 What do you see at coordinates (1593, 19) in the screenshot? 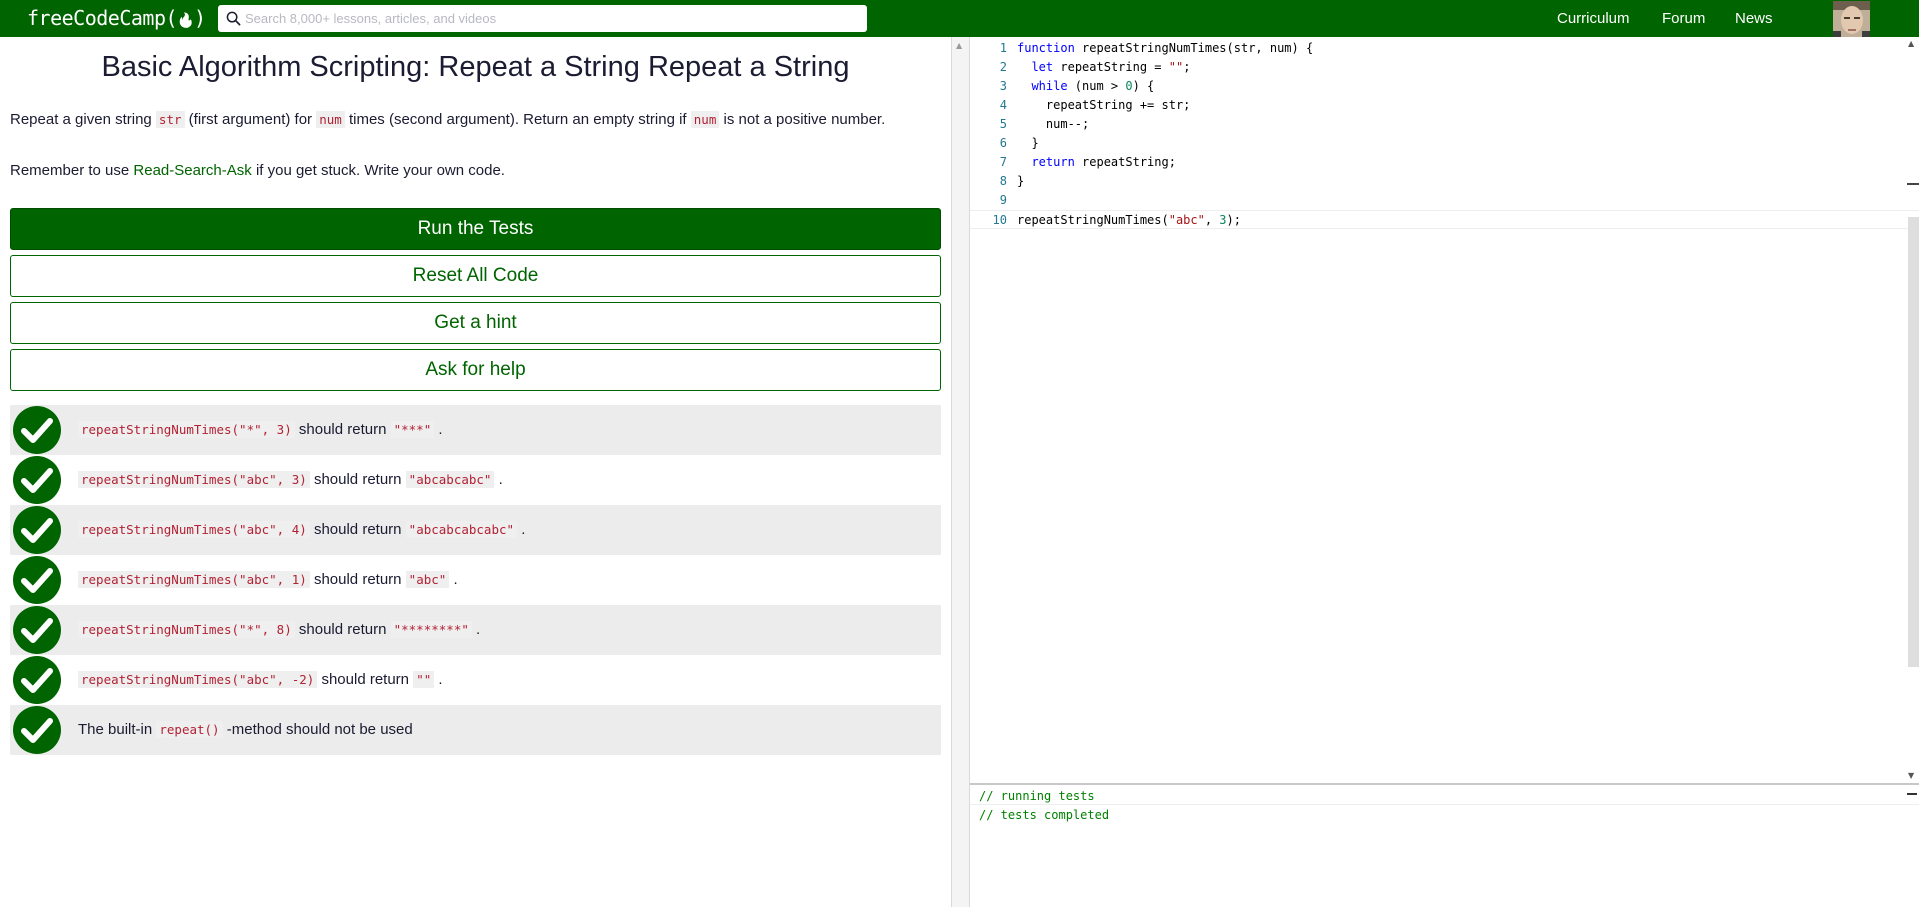
I see `nav-link-curriculum: Curriculum` at bounding box center [1593, 19].